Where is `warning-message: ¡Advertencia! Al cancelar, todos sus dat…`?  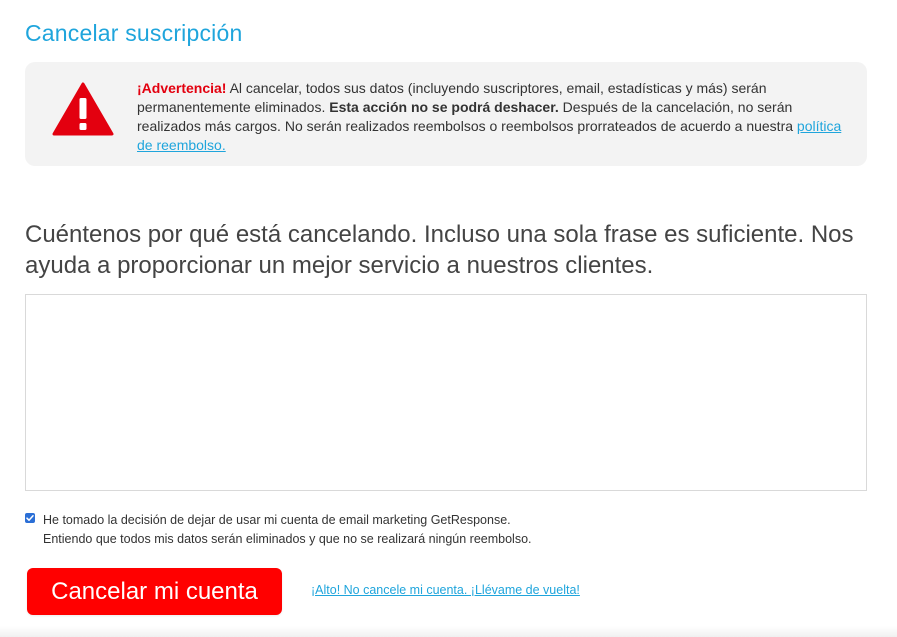
warning-message: ¡Advertencia! Al cancelar, todos sus dat… is located at coordinates (494, 117).